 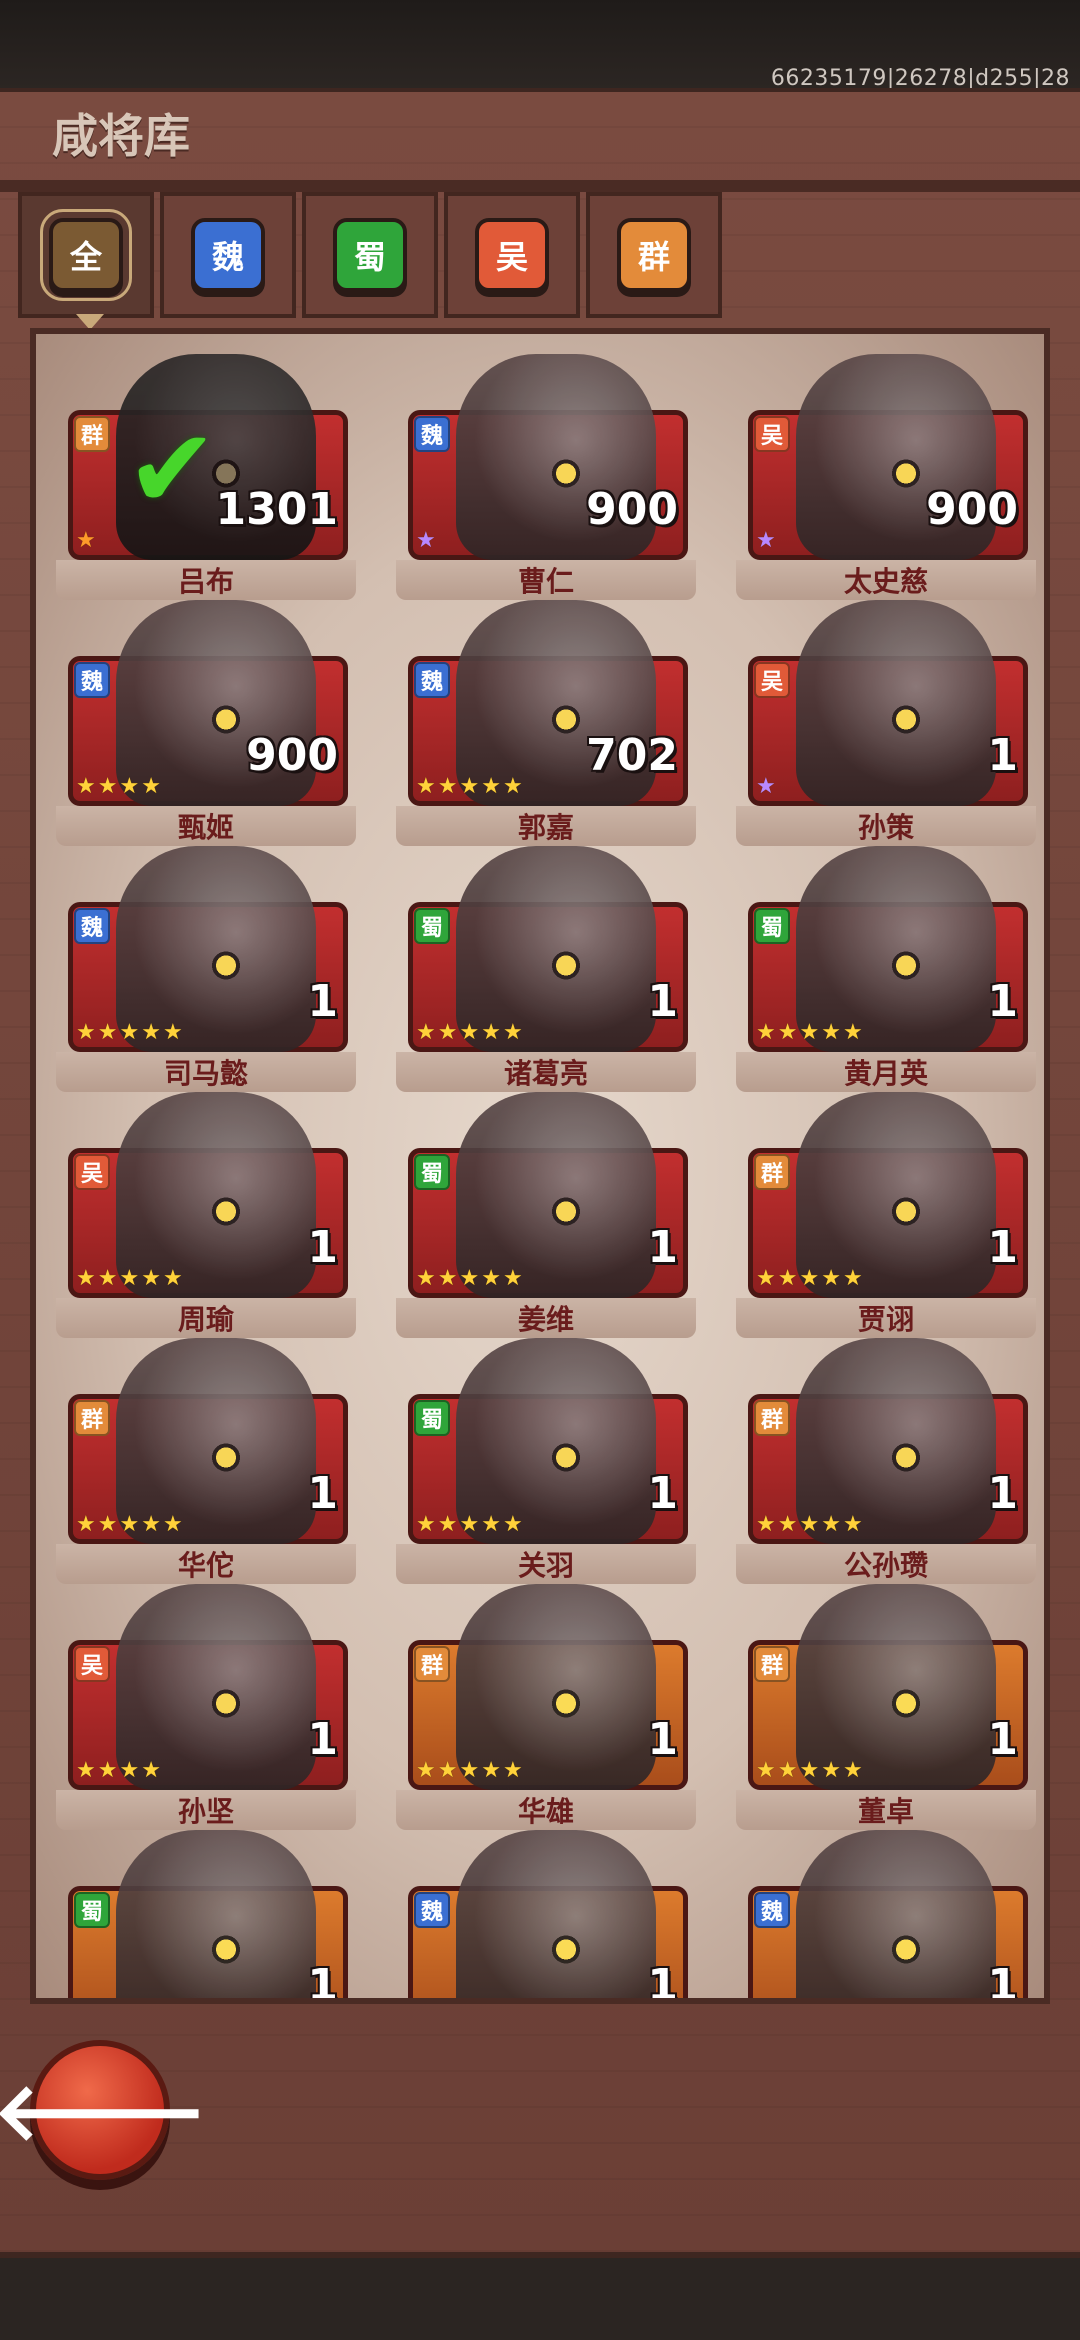 I want to click on hero-card: 群 1 ★ ★ ★ ★ ★ 董卓, so click(x=886, y=1707).